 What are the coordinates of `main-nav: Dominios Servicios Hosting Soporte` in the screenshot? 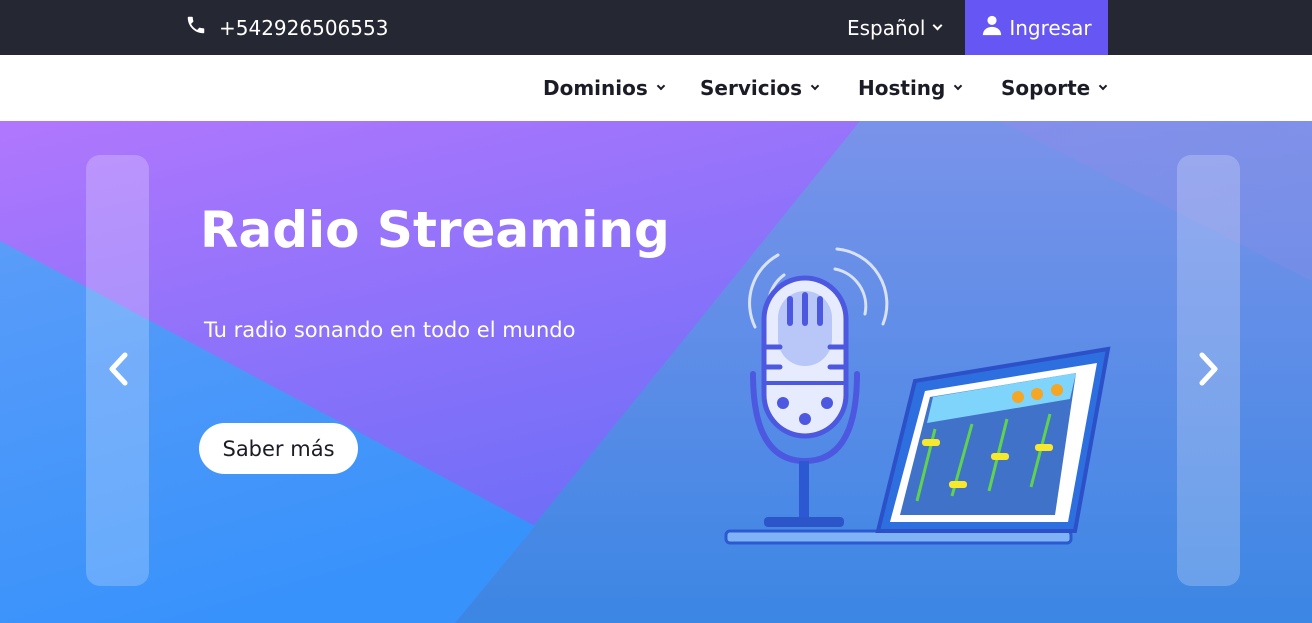 It's located at (656, 88).